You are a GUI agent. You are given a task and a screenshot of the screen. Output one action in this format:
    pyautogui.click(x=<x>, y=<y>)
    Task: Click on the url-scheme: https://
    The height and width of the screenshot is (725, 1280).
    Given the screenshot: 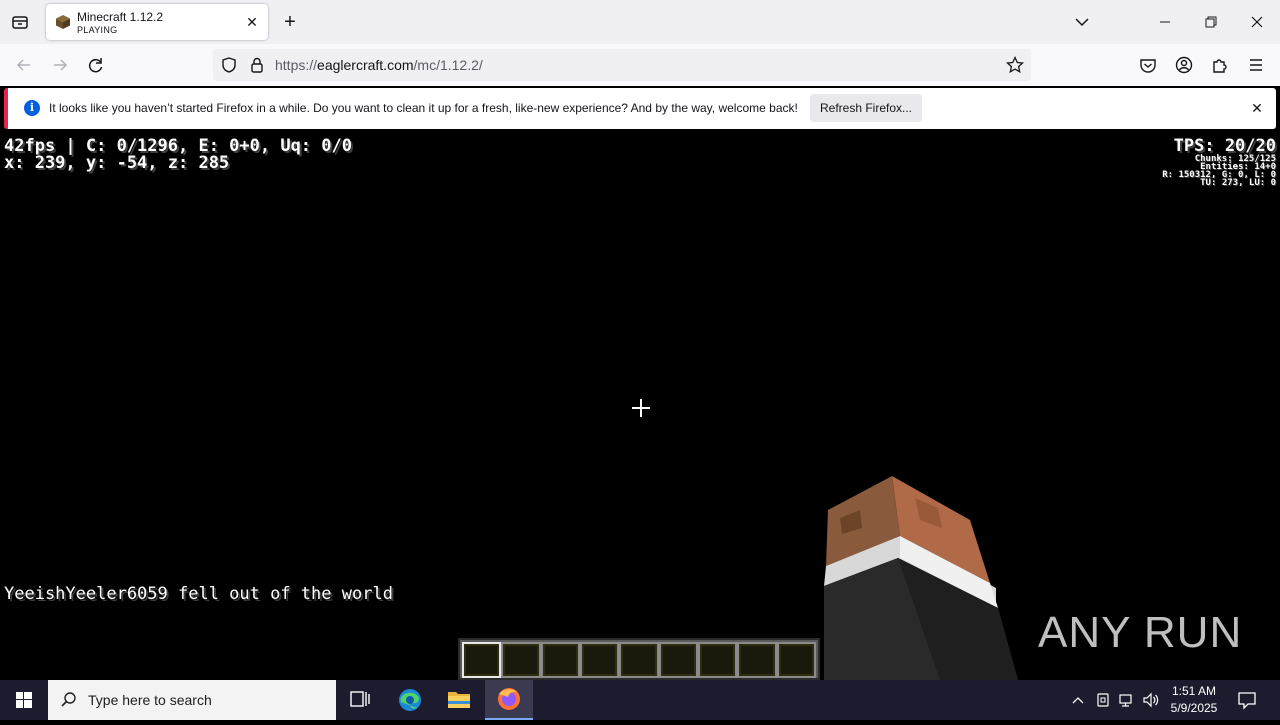 What is the action you would take?
    pyautogui.click(x=296, y=65)
    